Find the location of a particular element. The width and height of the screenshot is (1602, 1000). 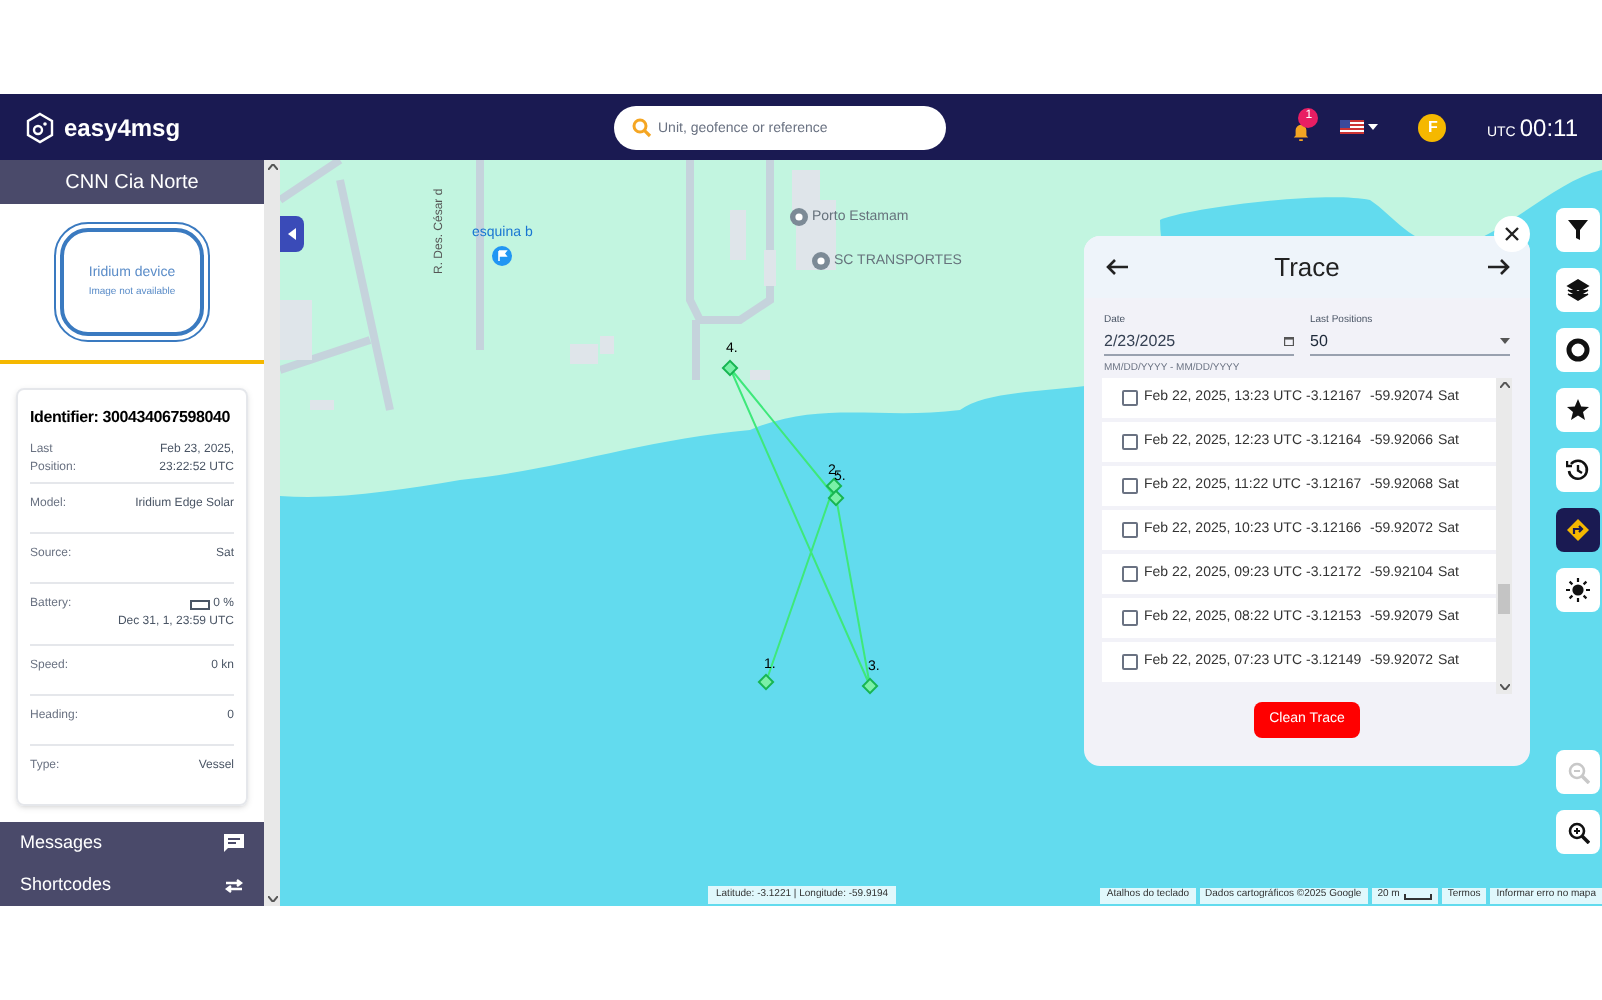

route-sign-icon is located at coordinates (1578, 530).